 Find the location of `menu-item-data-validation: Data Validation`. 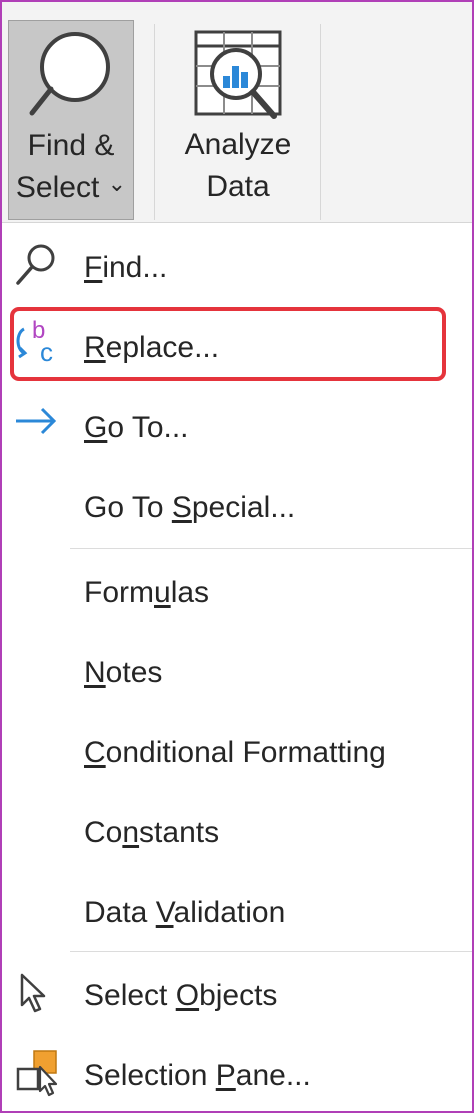

menu-item-data-validation: Data Validation is located at coordinates (237, 912).